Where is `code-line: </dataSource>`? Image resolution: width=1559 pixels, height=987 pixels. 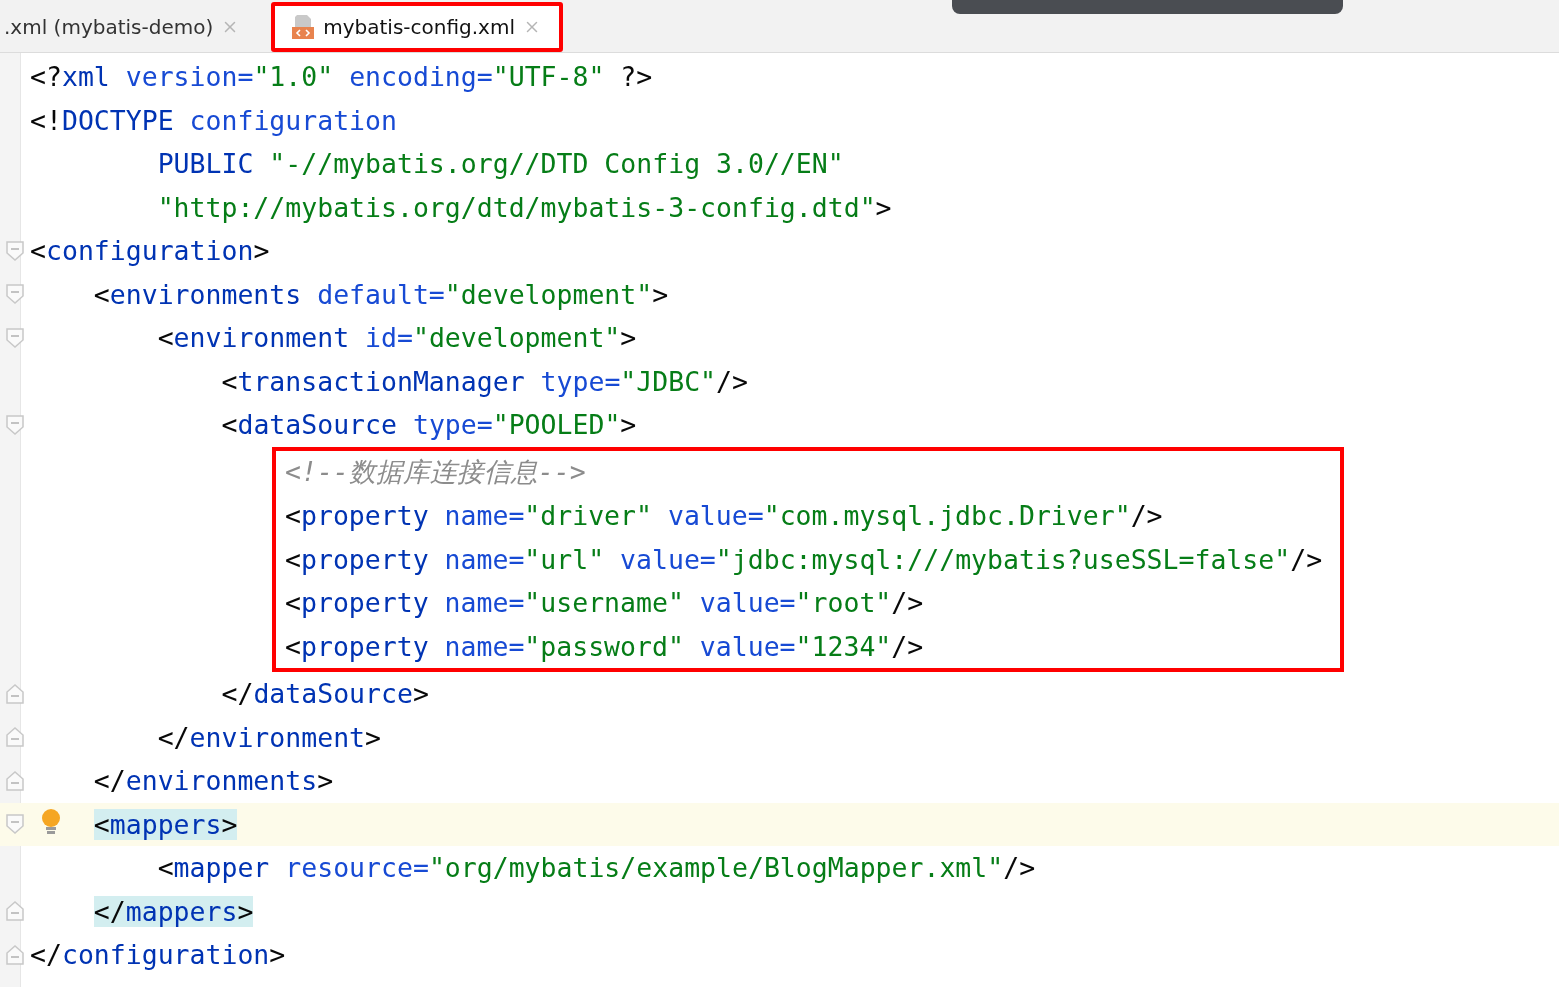 code-line: </dataSource> is located at coordinates (324, 694).